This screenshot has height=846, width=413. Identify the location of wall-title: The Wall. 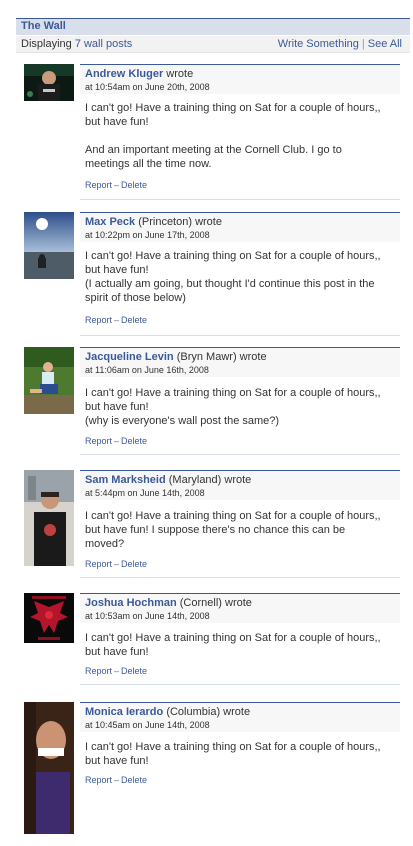
(43, 26).